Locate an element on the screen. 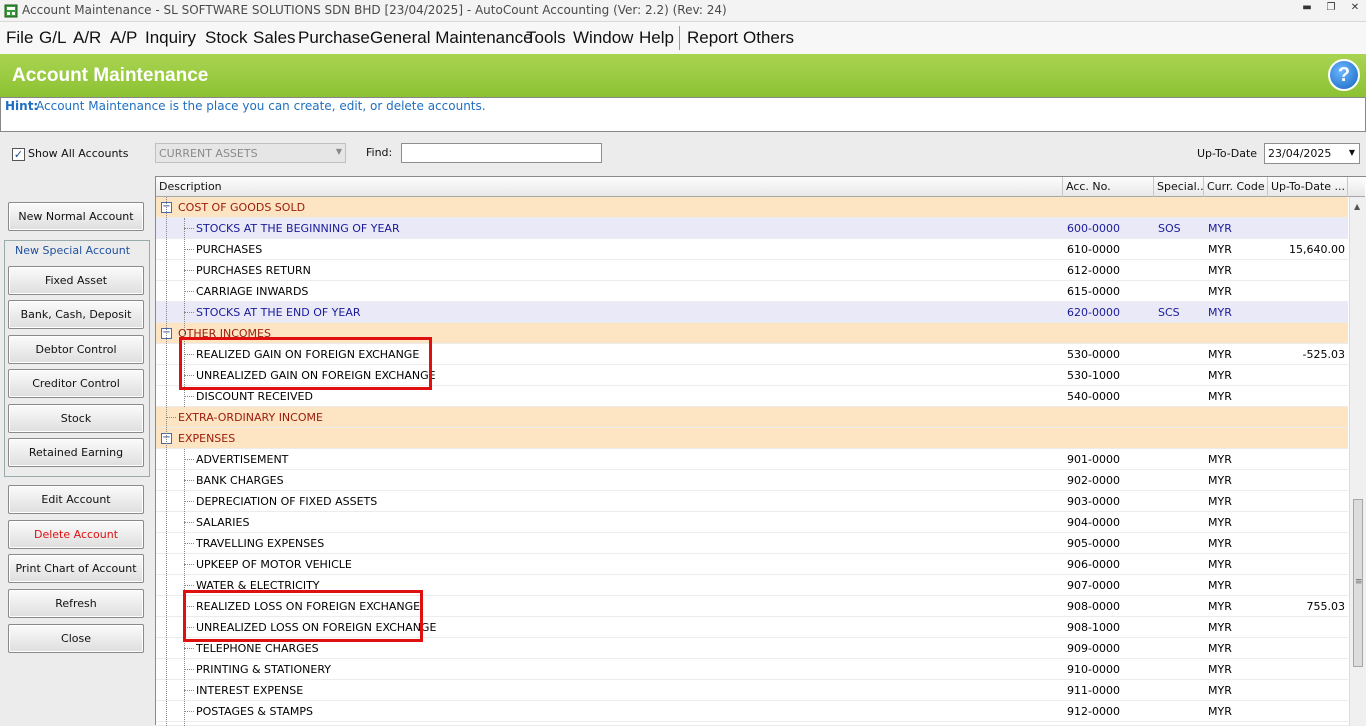  column-header-curr-code: Curr. Code is located at coordinates (1236, 187).